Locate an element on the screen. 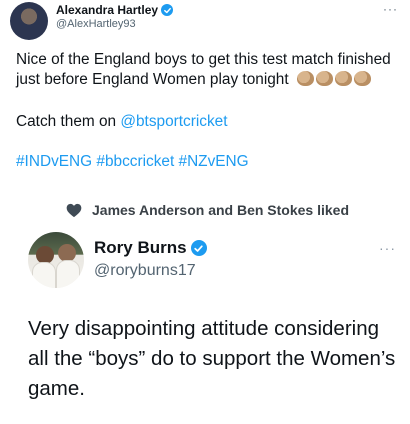 The width and height of the screenshot is (410, 424). hashtag-links: #INDvENG #bbccricket #NZvENG is located at coordinates (132, 161).